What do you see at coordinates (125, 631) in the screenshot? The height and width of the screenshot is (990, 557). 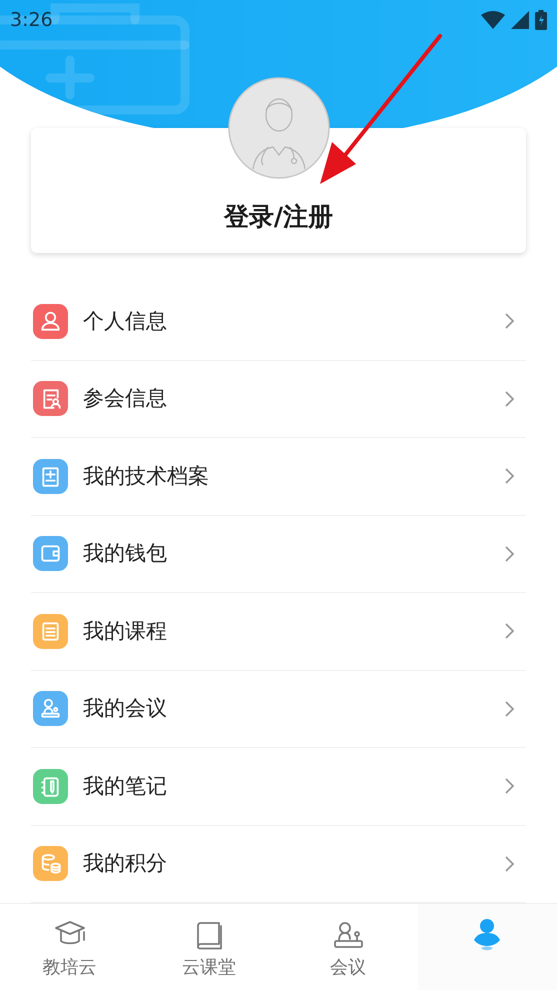 I see `menu-label: 我的课程` at bounding box center [125, 631].